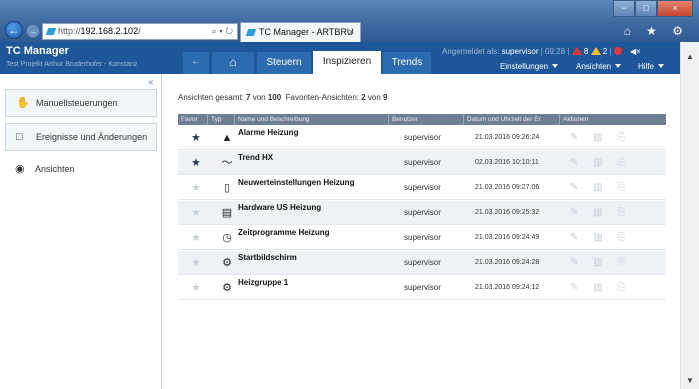 The height and width of the screenshot is (389, 699). What do you see at coordinates (624, 8) in the screenshot?
I see `minimize-button: −` at bounding box center [624, 8].